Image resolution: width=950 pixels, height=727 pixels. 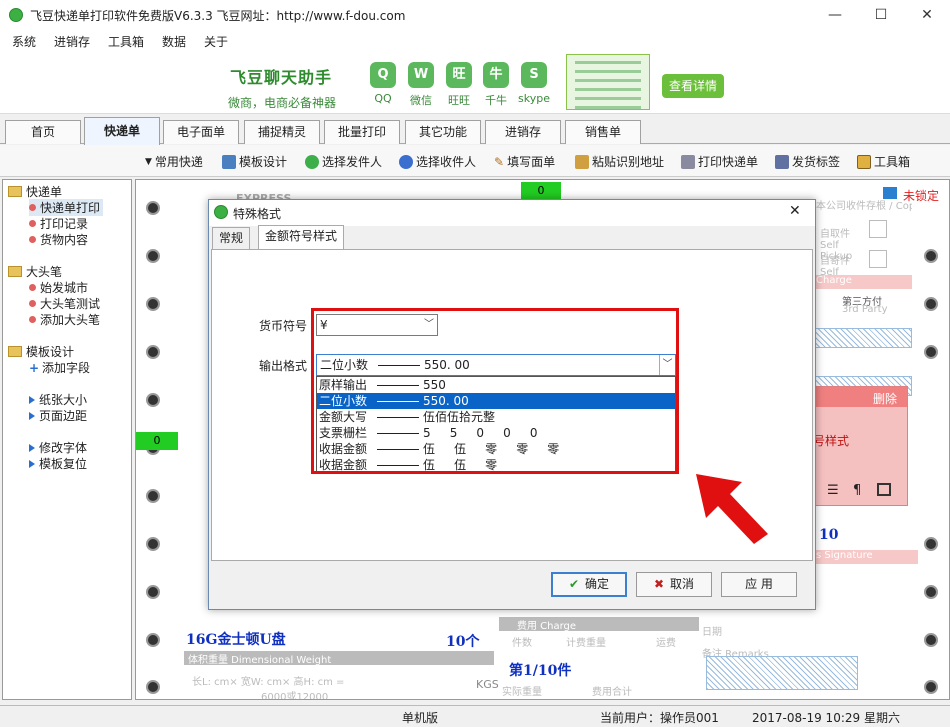 I want to click on currency-symbol-label: 货币符号, so click(x=283, y=326).